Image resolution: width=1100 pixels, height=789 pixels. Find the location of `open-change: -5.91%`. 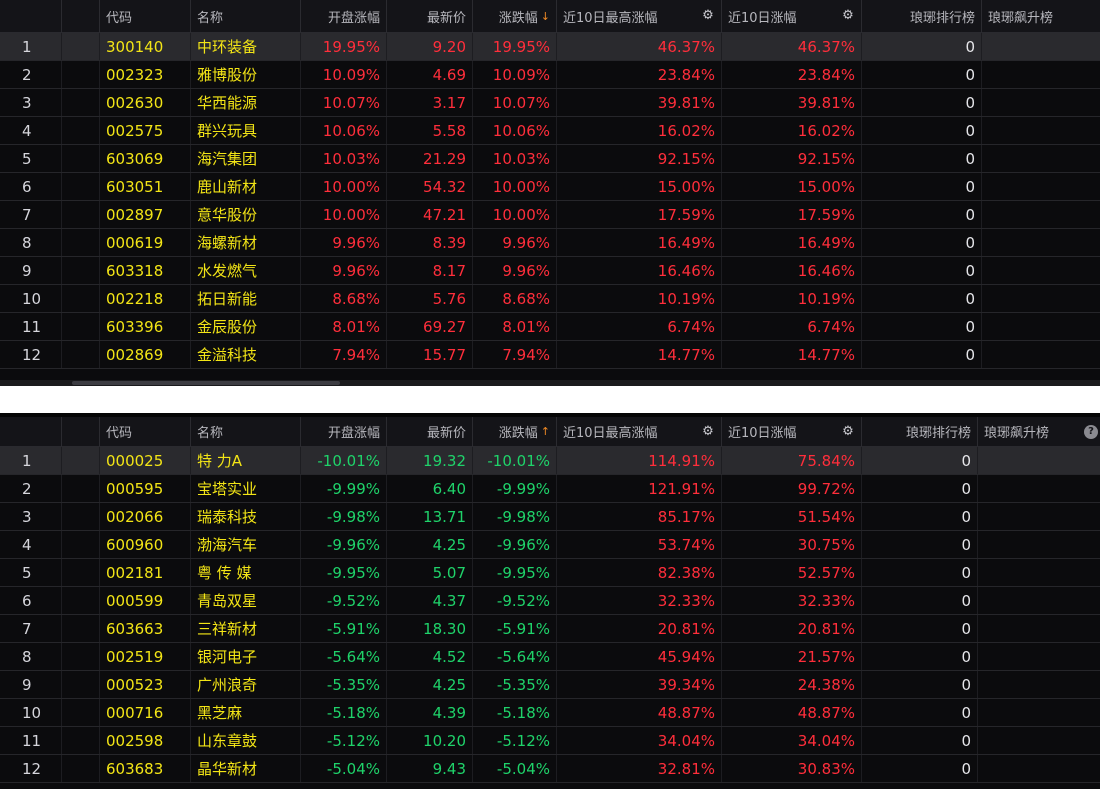

open-change: -5.91% is located at coordinates (344, 628).